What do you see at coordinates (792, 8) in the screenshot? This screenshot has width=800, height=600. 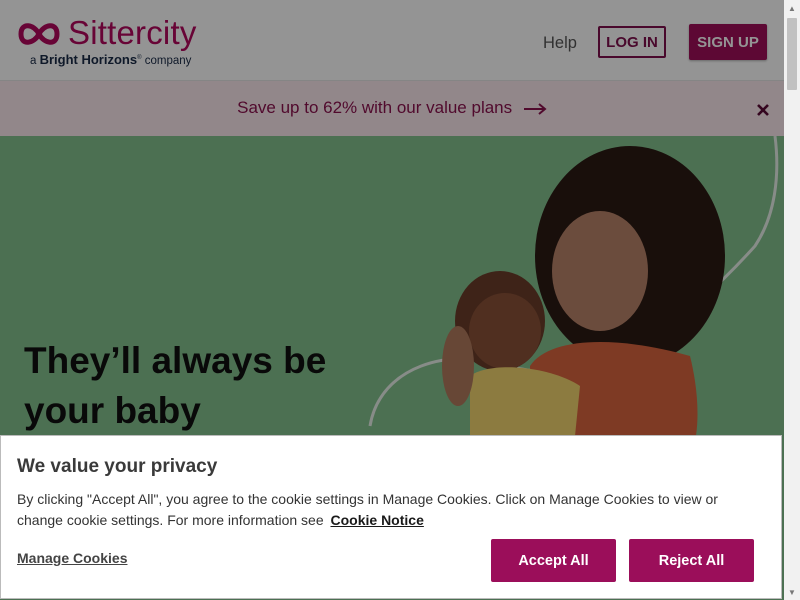 I see `scroll-up-icon: ▲` at bounding box center [792, 8].